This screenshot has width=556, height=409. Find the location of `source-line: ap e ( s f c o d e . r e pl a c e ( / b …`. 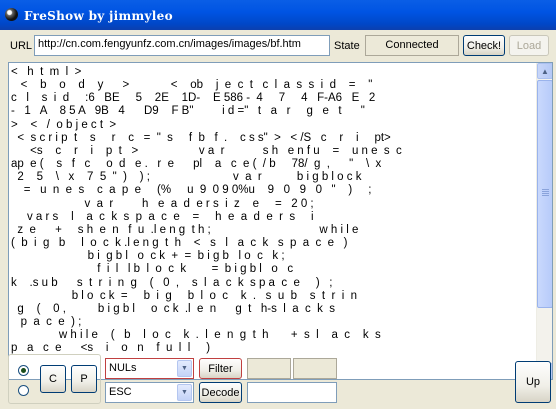

source-line: ap e ( s f c o d e . r e pl a c e ( / b … is located at coordinates (196, 164).